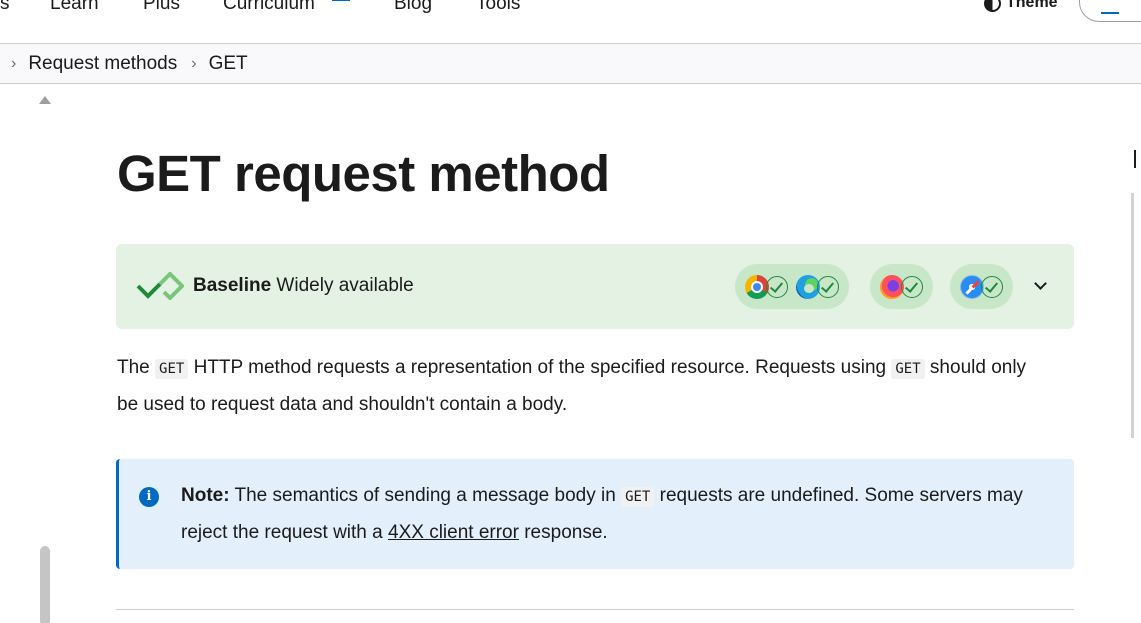 The image size is (1141, 623). I want to click on baseline-banner: Baseline Widely available, so click(595, 286).